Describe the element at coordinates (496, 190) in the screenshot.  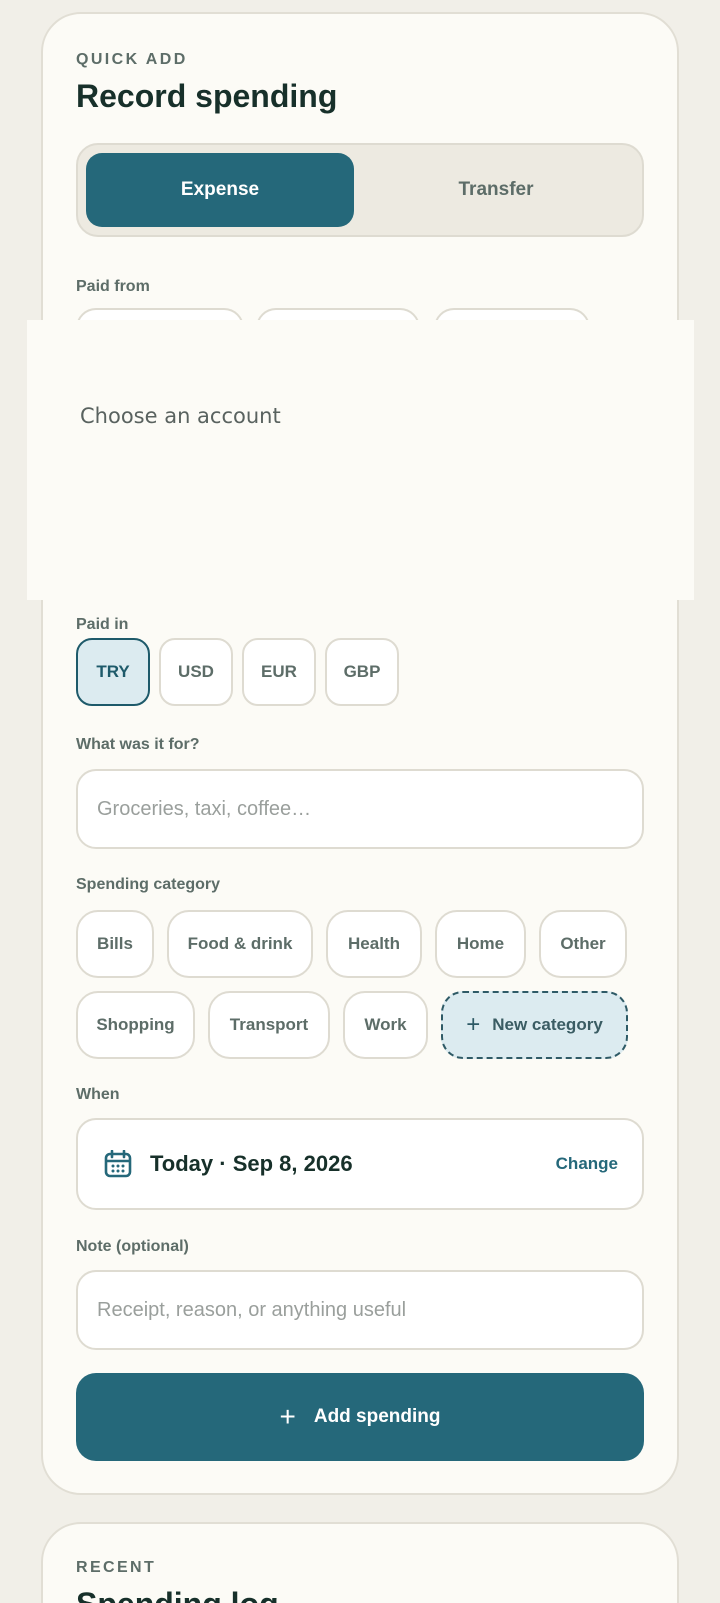
I see `transfer-toggle-button: Transfer` at that location.